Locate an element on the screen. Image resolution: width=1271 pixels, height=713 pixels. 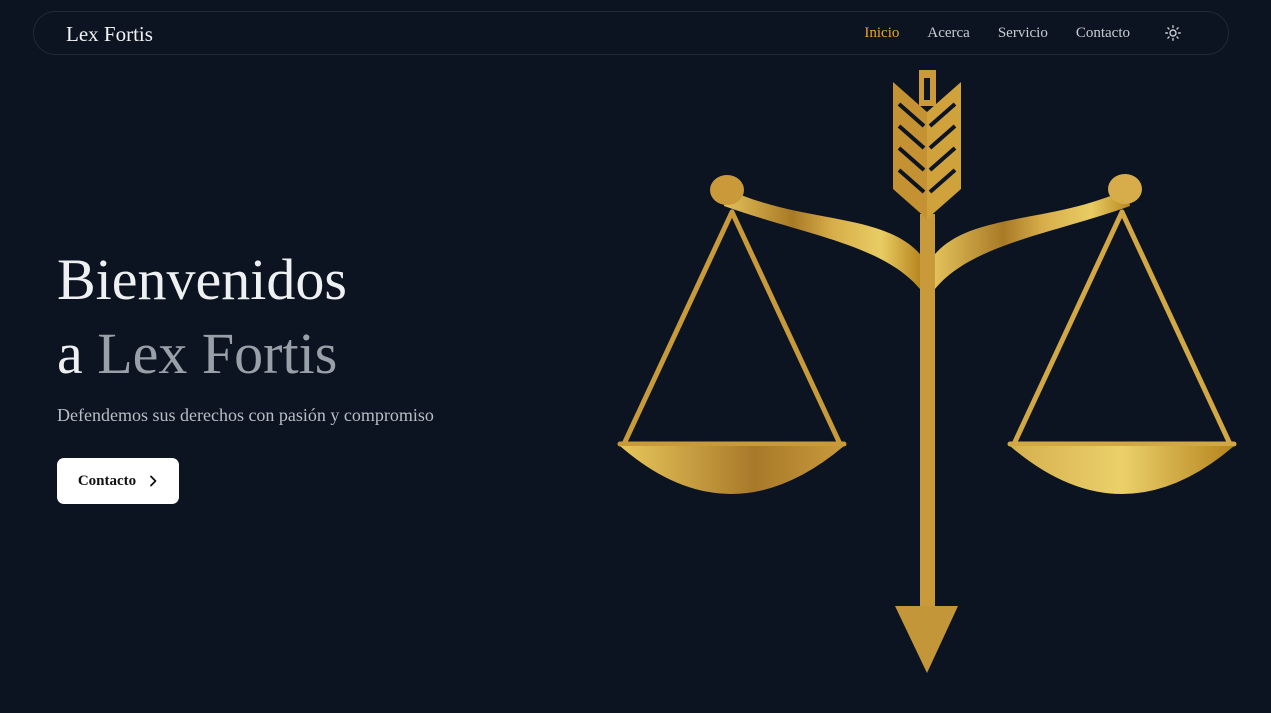
nav-menu: Inicio Acerca Servicio Contacto is located at coordinates (1009, 33).